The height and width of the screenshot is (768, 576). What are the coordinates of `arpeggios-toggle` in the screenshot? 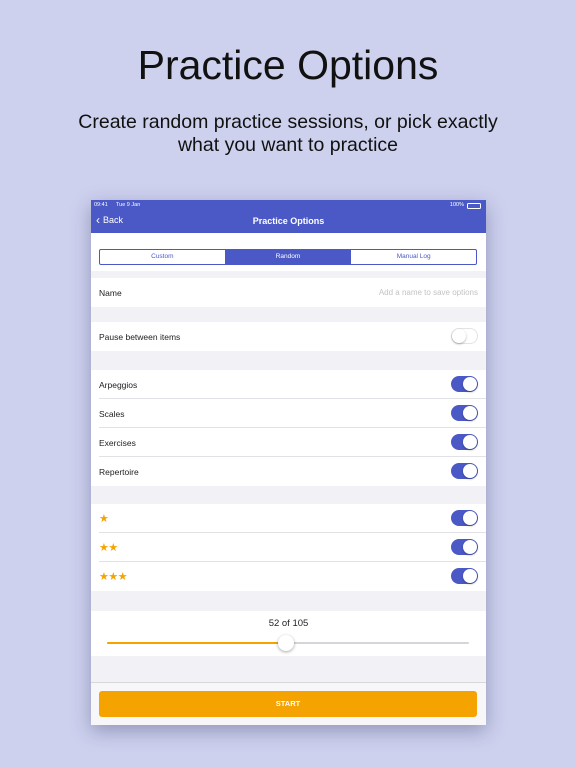 It's located at (464, 384).